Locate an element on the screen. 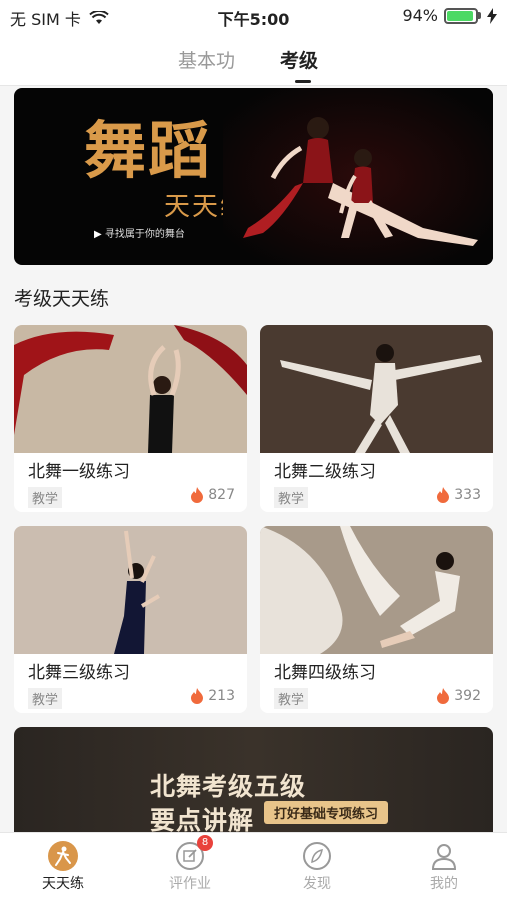 The image size is (507, 900). promo-title: 北舞考级五级 is located at coordinates (228, 786).